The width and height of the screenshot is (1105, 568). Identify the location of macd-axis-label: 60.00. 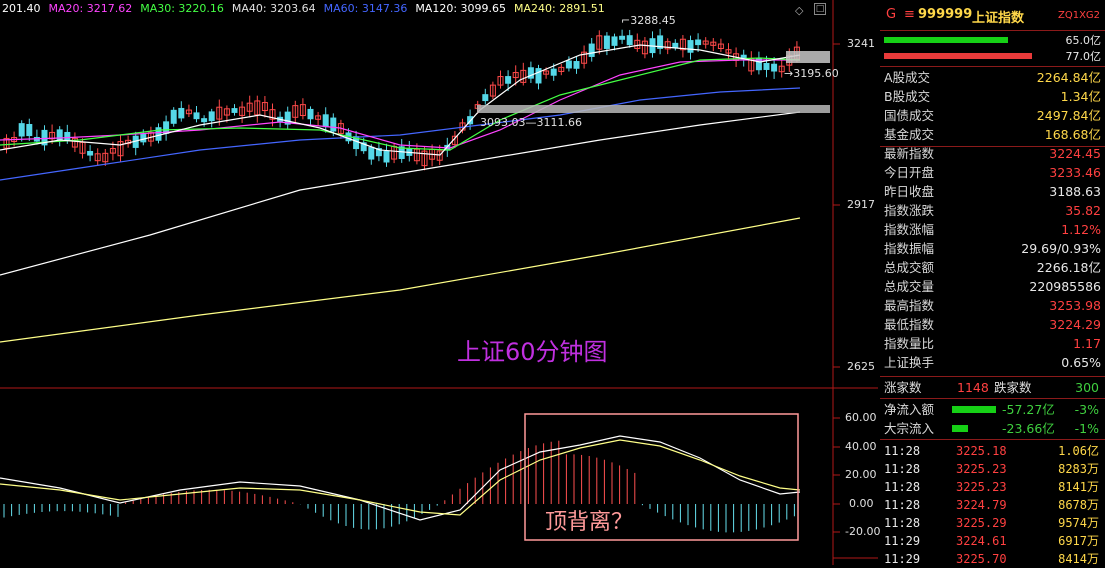
(861, 417).